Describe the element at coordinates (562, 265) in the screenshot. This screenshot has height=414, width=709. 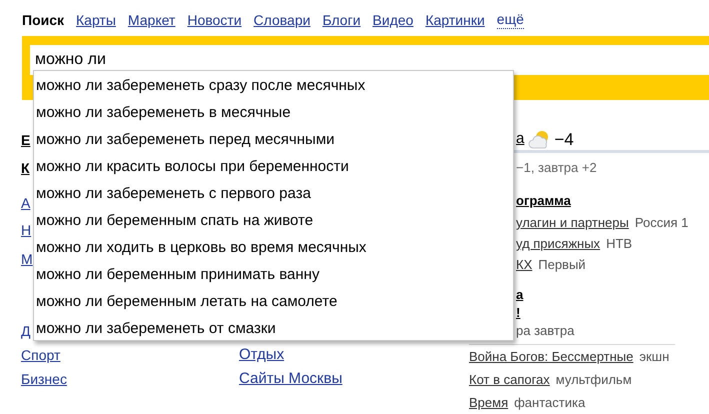
I see `tv-channel-text: Первый` at that location.